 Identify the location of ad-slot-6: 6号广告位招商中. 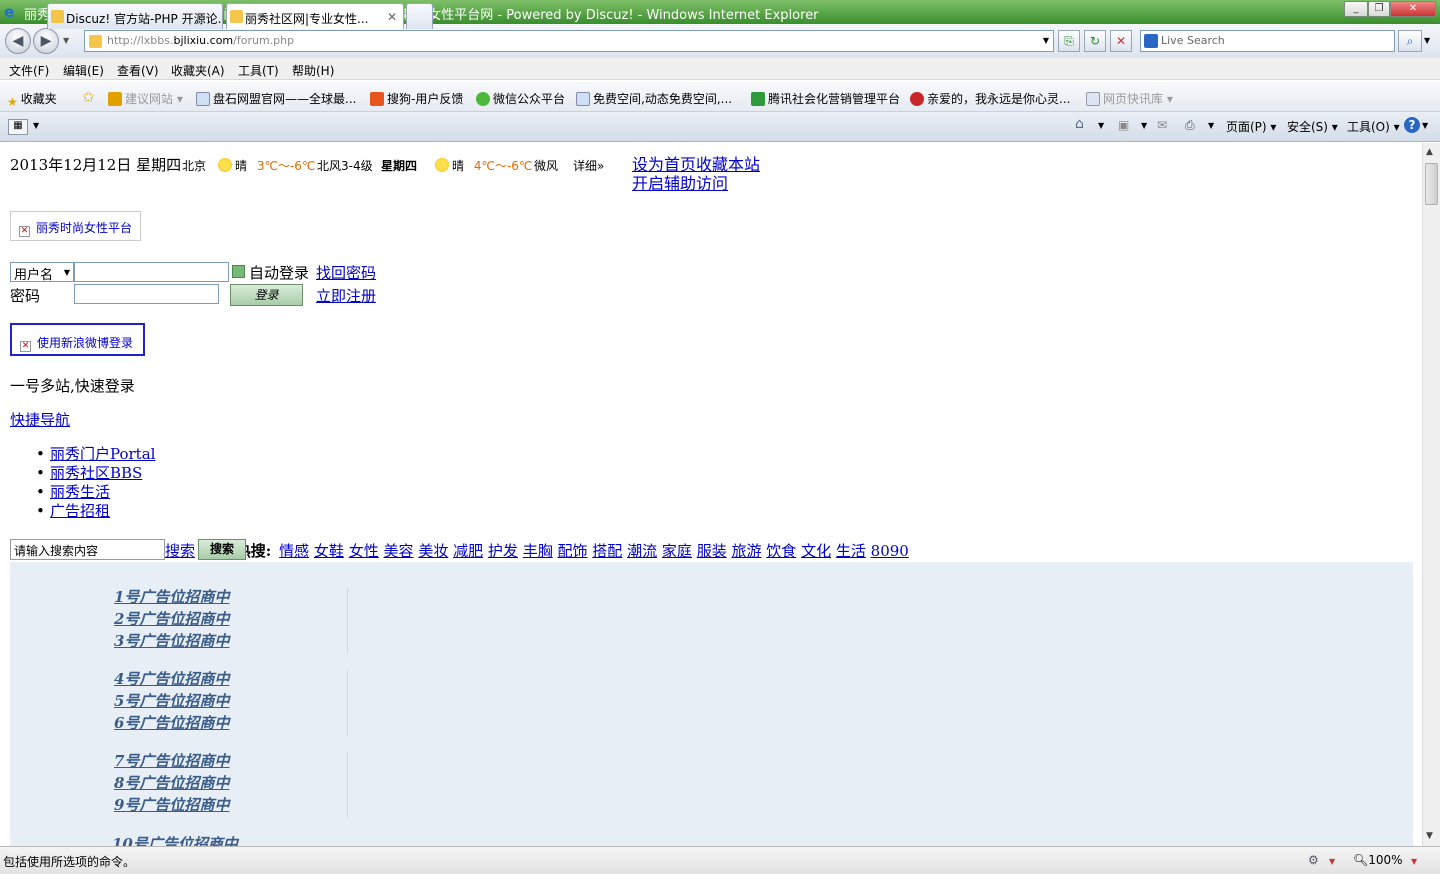
(231, 723).